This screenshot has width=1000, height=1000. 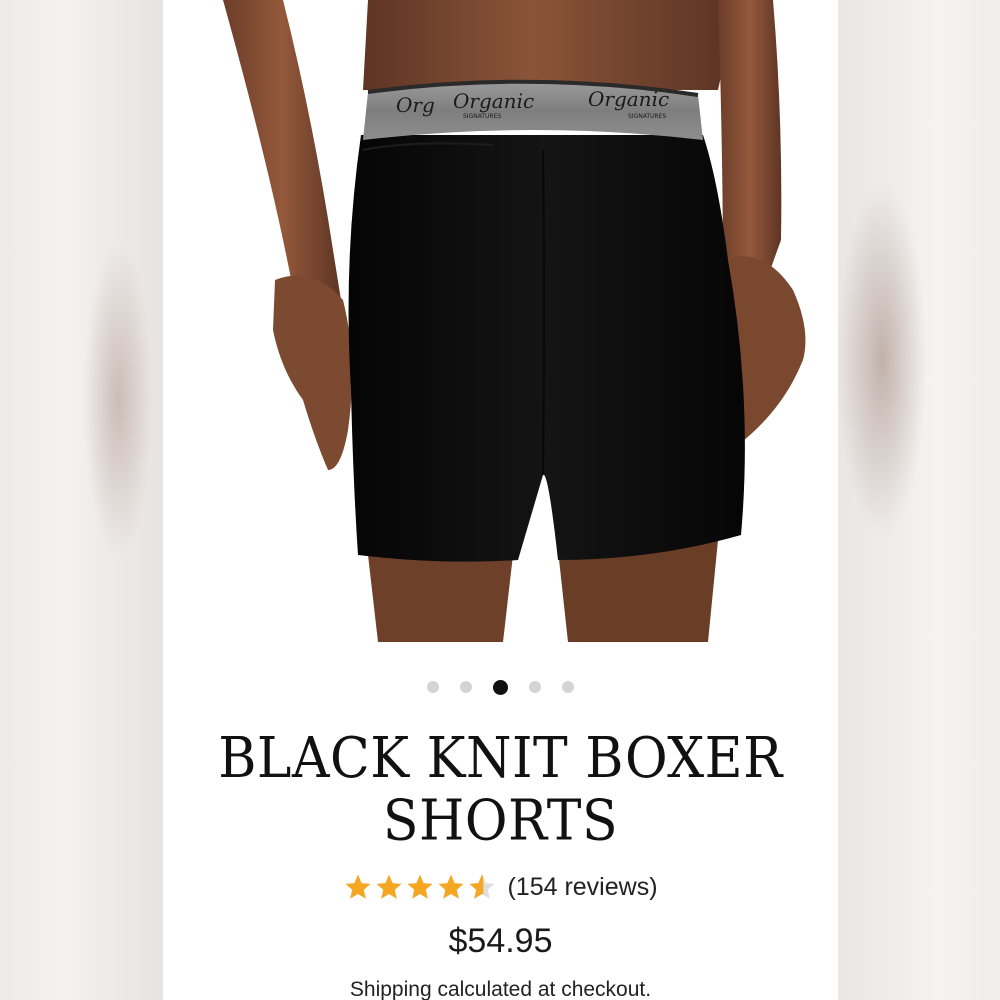 I want to click on waistband-logo-right: Organic, so click(x=628, y=99).